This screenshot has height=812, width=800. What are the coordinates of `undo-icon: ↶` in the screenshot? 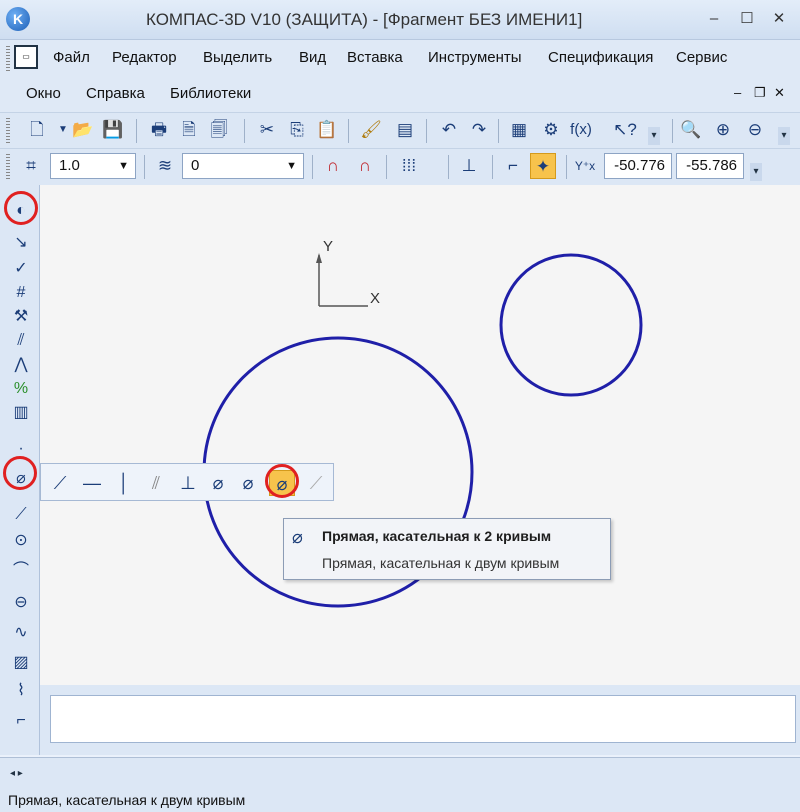 It's located at (449, 130).